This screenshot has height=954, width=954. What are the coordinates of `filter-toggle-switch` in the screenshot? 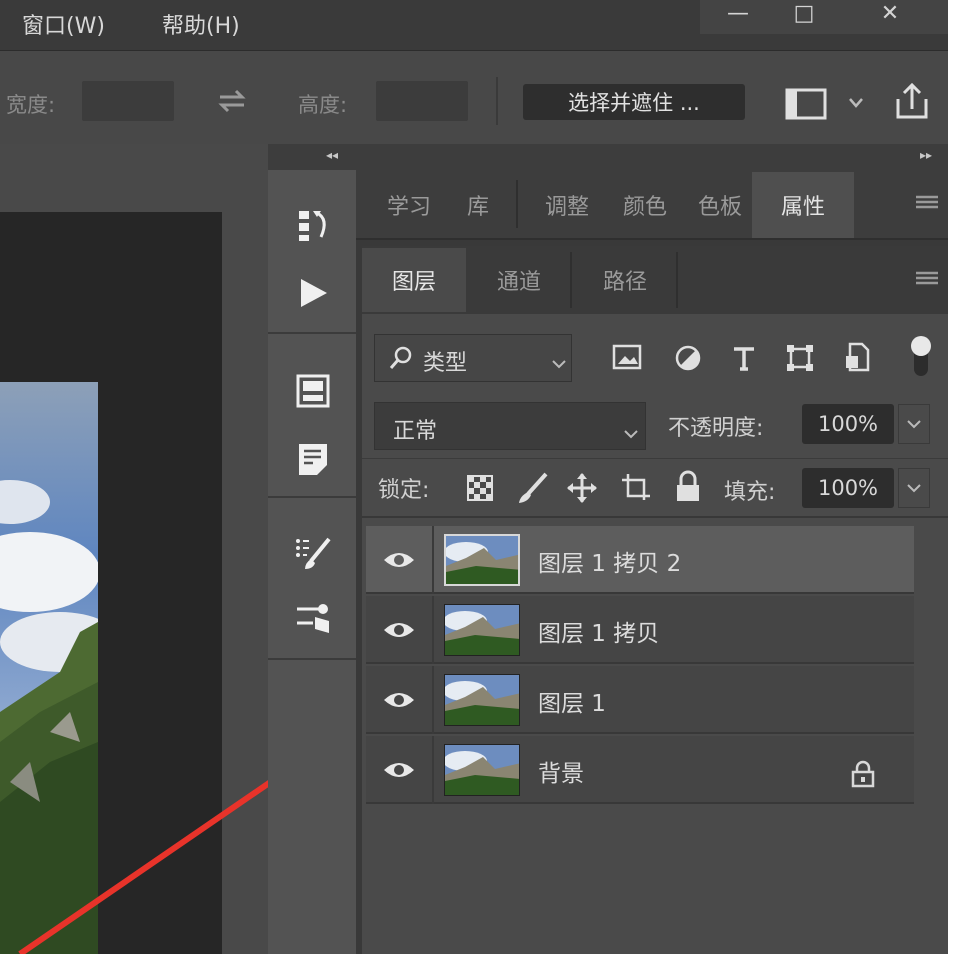 It's located at (921, 356).